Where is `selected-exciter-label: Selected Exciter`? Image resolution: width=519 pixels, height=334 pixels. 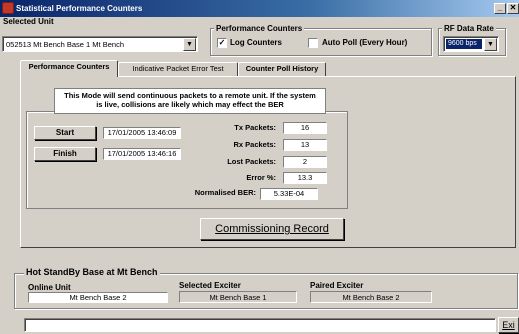
selected-exciter-label: Selected Exciter is located at coordinates (210, 285).